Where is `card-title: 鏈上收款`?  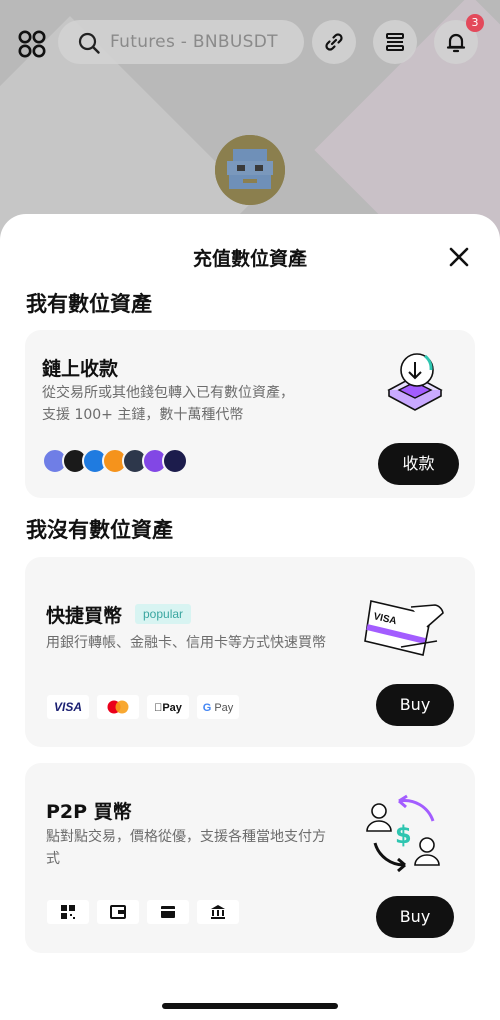
card-title: 鏈上收款 is located at coordinates (80, 369).